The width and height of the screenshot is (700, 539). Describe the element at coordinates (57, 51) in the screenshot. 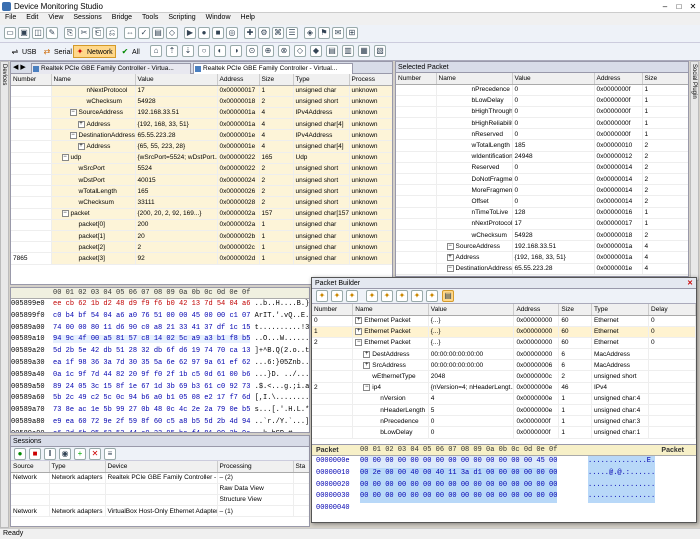

I see `serial-button: ⇄ Serial` at that location.